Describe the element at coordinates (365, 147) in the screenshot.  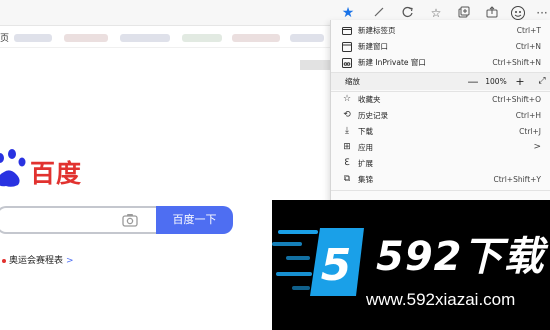
I see `menu-item-label: 应用` at that location.